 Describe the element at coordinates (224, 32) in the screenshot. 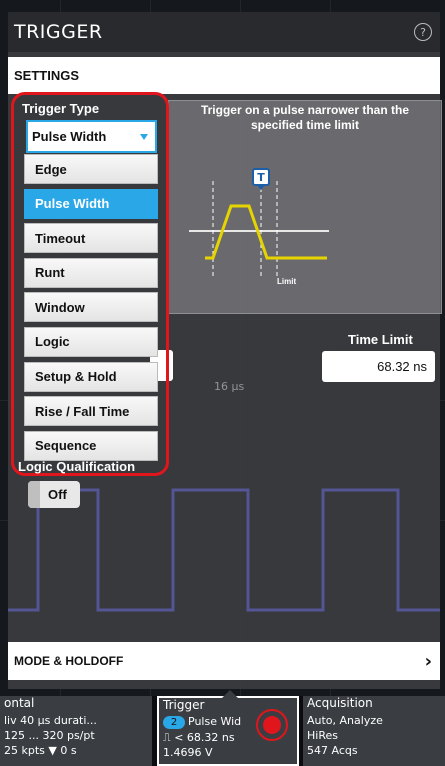

I see `panel-header: TRIGGER ?` at that location.